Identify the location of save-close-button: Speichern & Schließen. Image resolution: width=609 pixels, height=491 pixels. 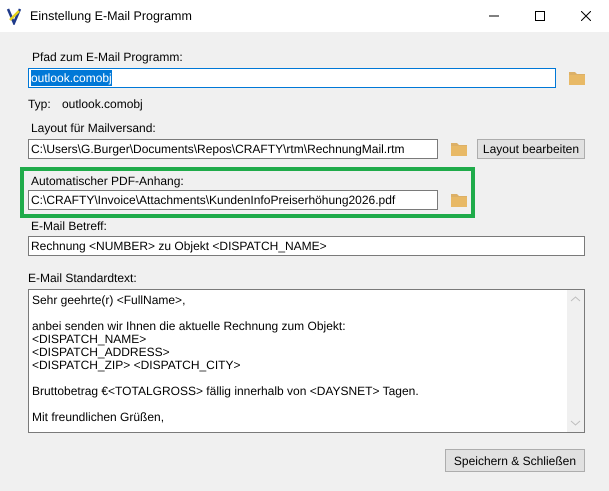
(514, 460).